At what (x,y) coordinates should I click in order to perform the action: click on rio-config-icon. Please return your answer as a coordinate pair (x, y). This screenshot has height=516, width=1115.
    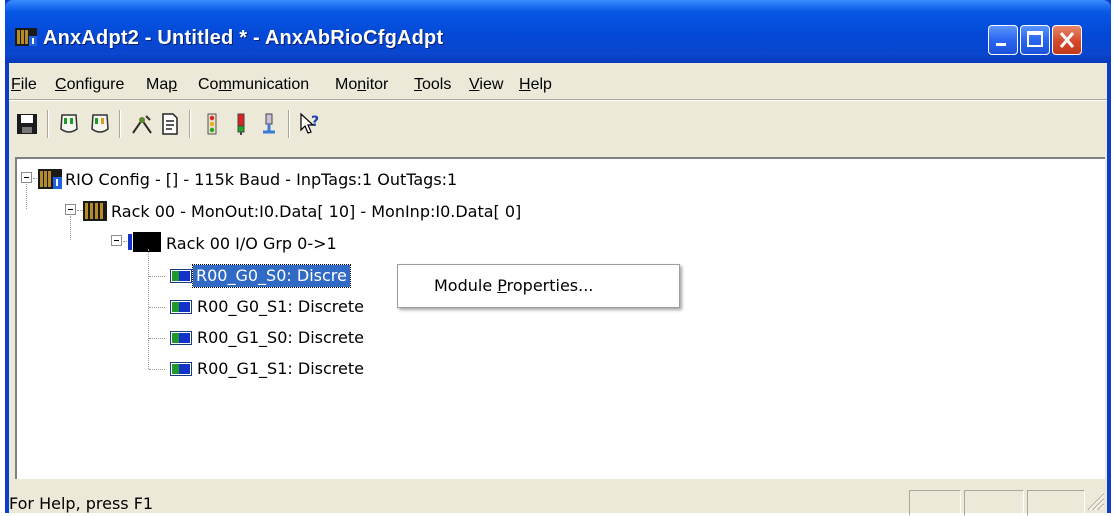
    Looking at the image, I should click on (50, 179).